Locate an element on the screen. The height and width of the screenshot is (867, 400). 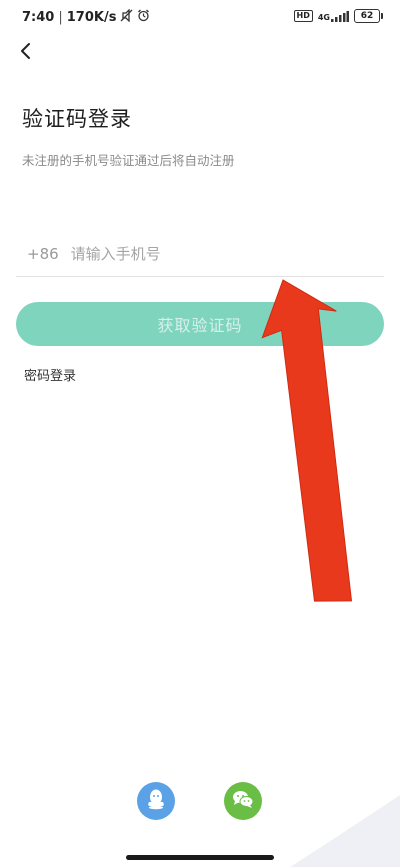
wechat-icon is located at coordinates (243, 801).